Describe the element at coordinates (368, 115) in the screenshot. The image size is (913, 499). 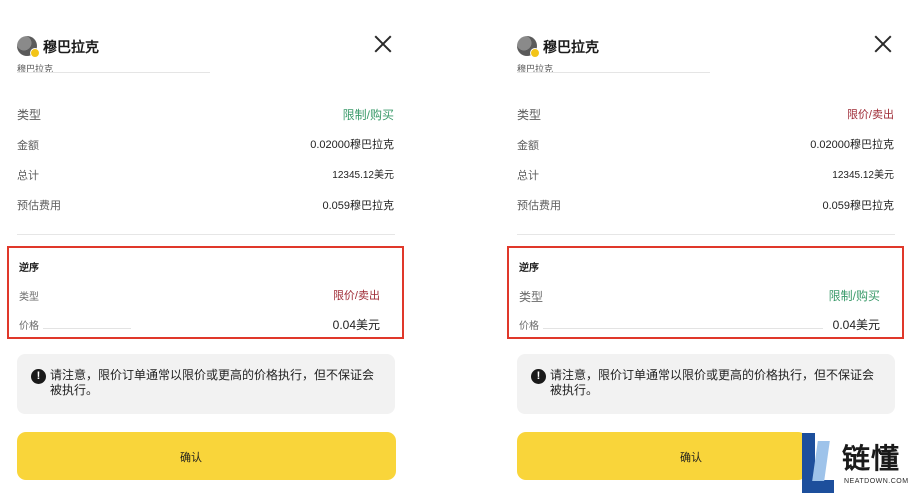
I see `type-value: 限制/购买` at that location.